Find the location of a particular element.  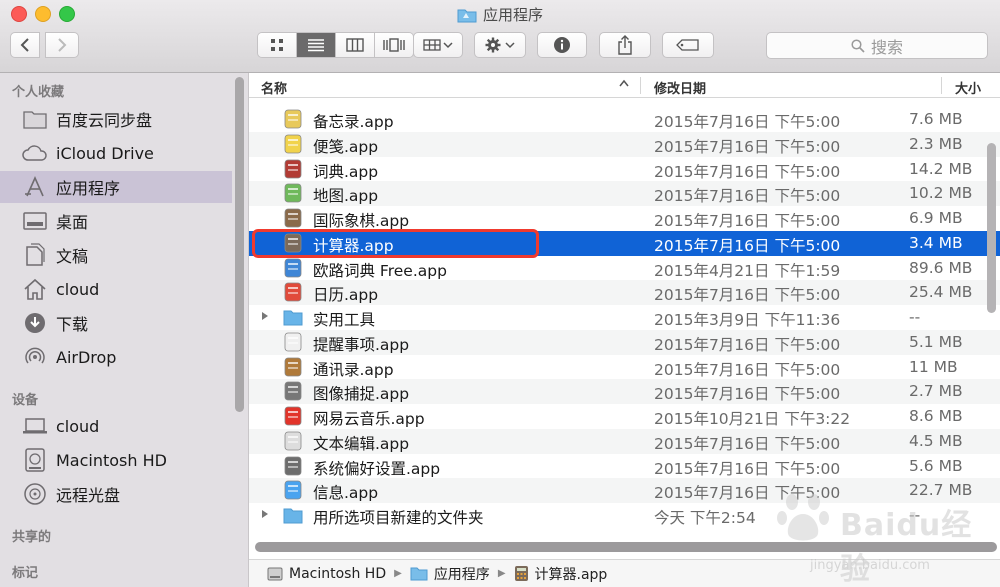

airdrop-icon is located at coordinates (35, 357).